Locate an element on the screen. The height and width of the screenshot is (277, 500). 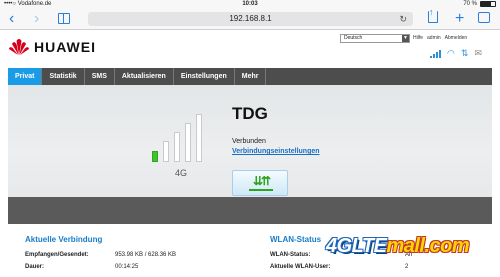
battery-icon is located at coordinates (488, 4).